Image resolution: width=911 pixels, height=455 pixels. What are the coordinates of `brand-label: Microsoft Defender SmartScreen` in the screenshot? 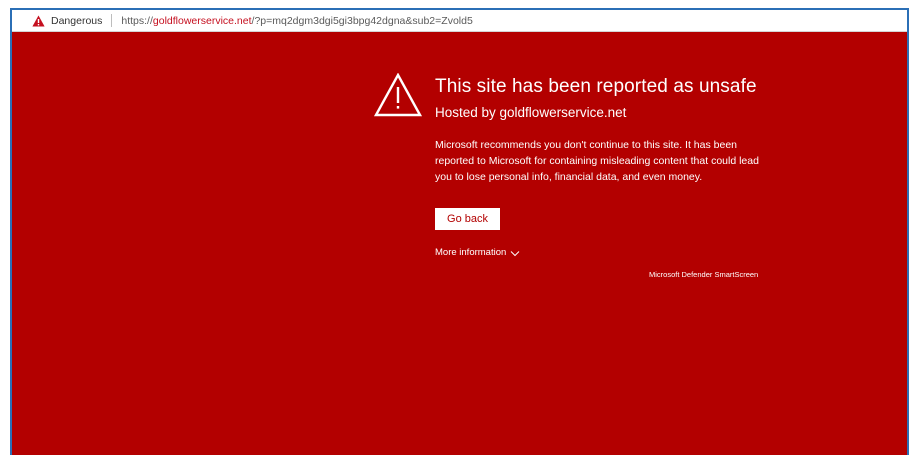 It's located at (704, 274).